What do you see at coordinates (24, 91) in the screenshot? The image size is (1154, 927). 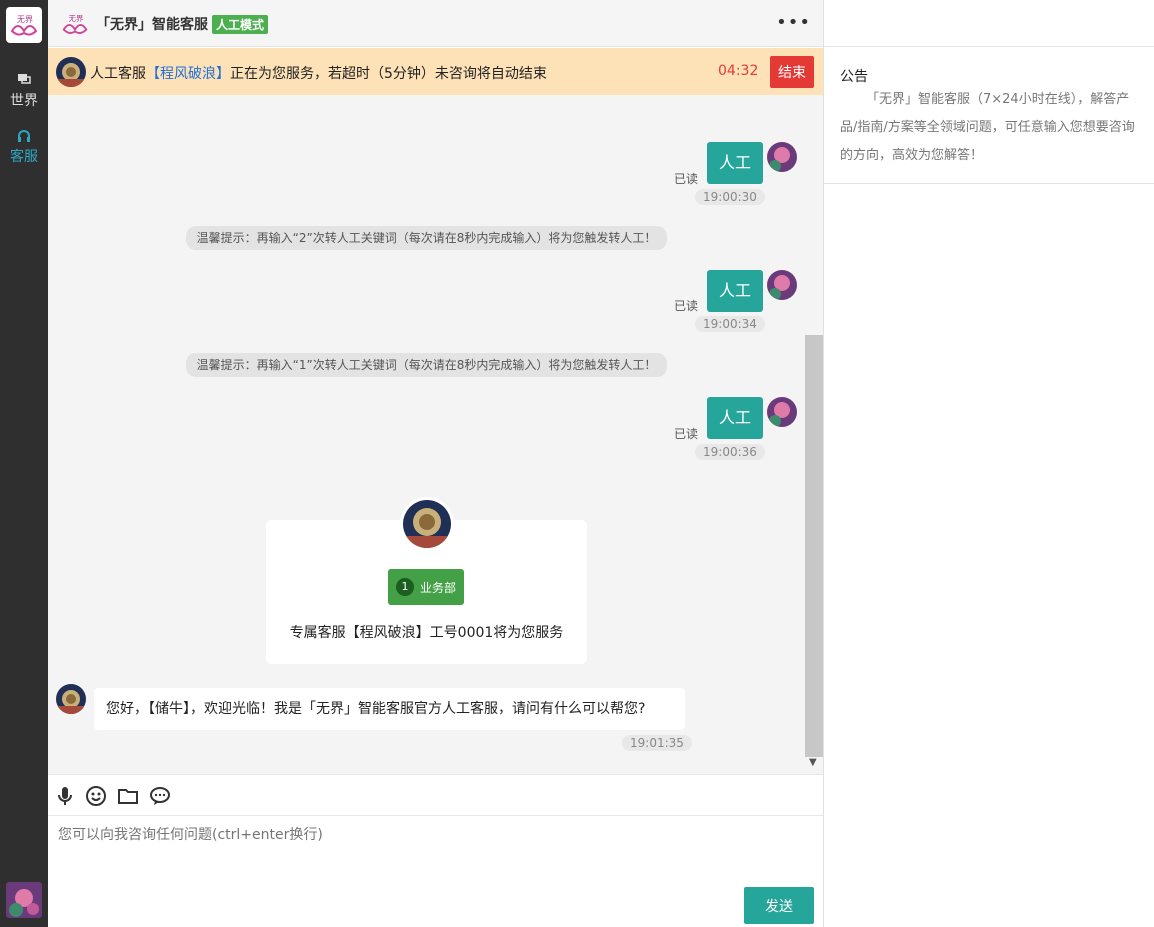 I see `nav-world: 世界` at bounding box center [24, 91].